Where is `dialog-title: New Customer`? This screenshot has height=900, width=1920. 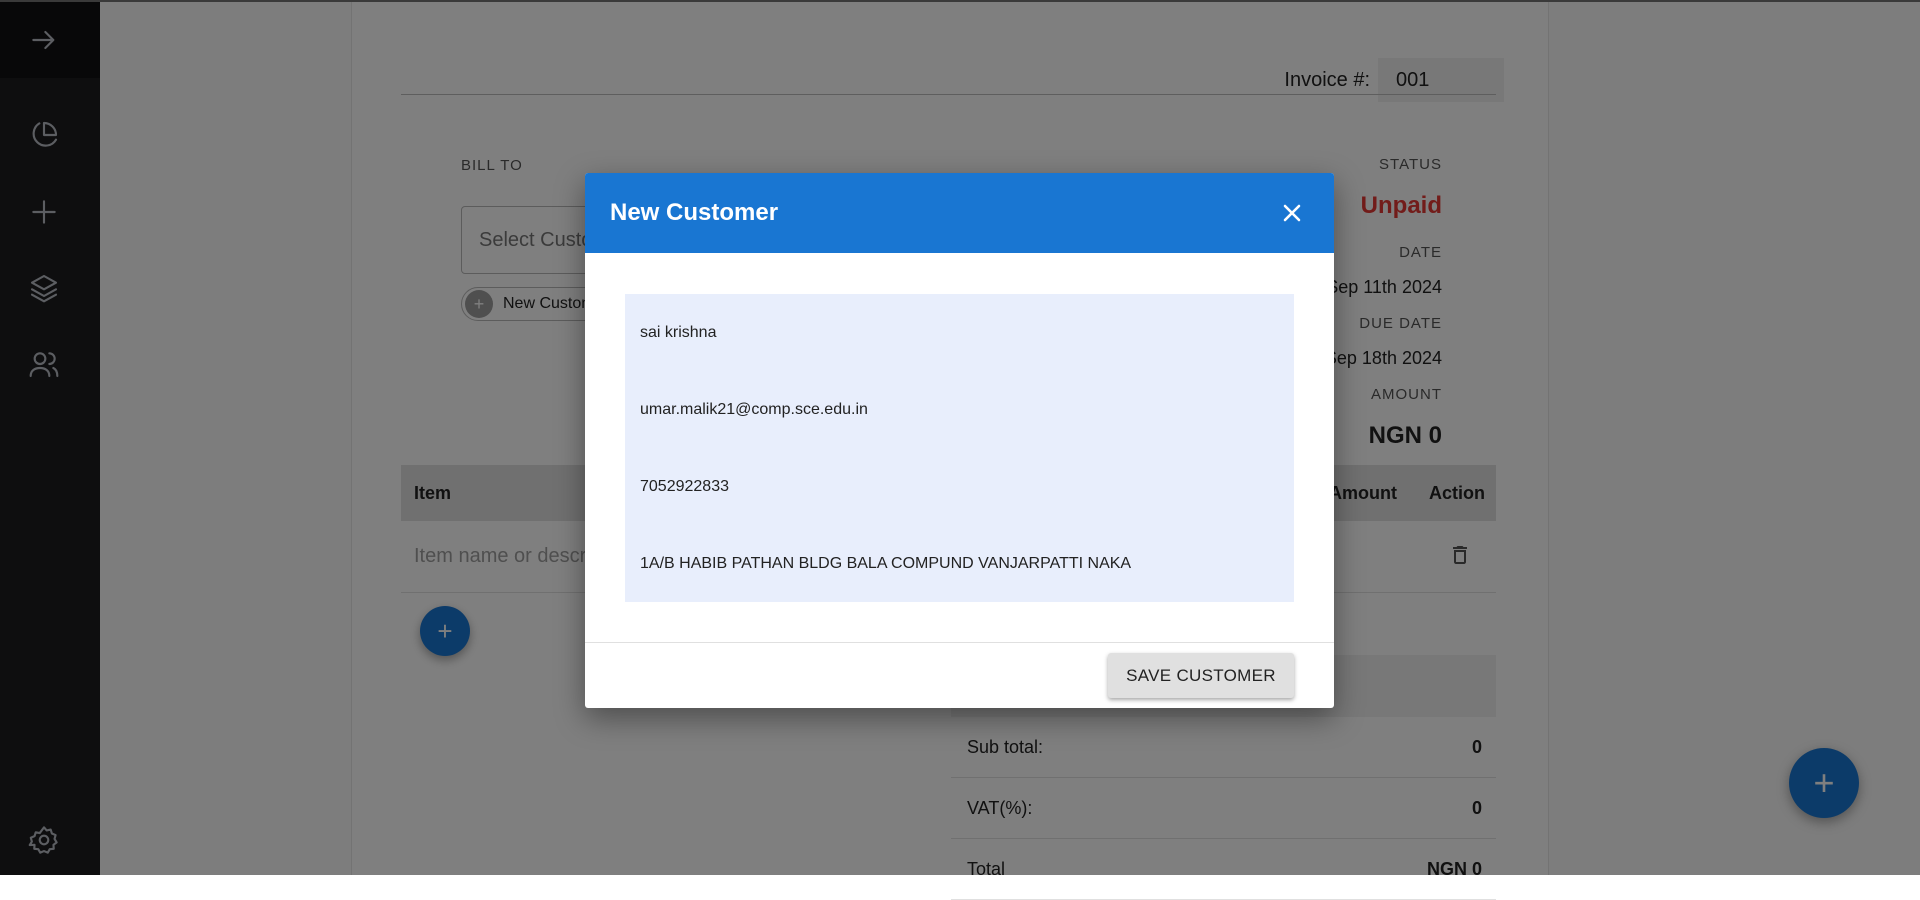
dialog-title: New Customer is located at coordinates (694, 212).